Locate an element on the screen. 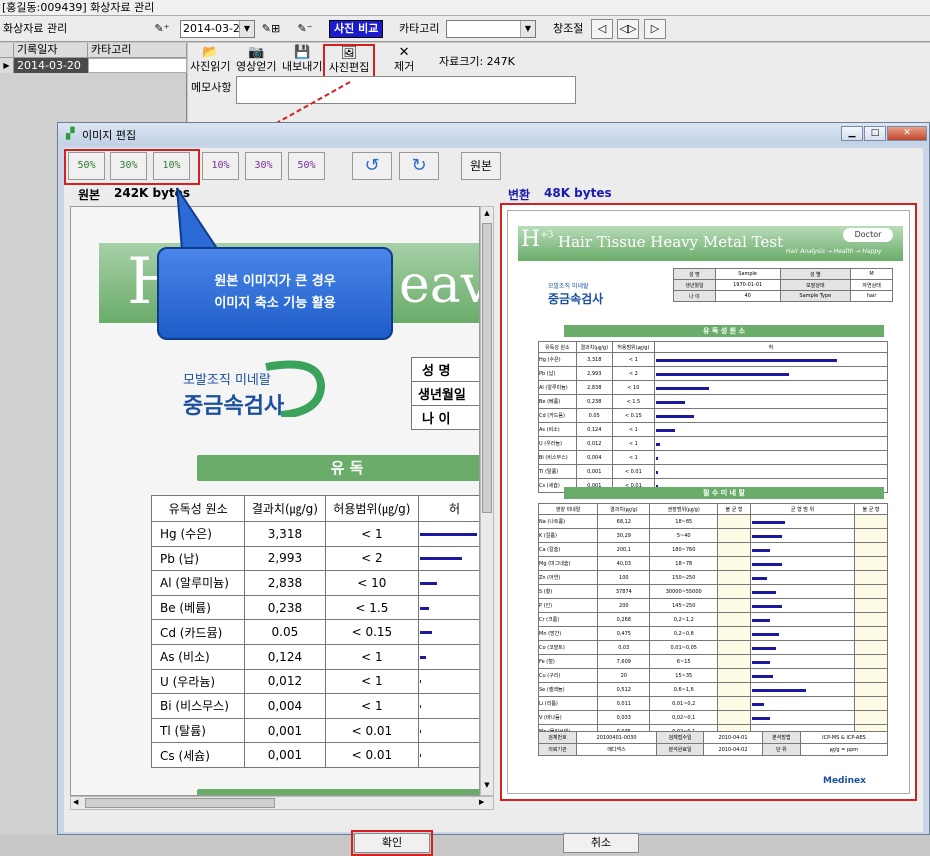  callout-line-1: 원본 이미지가 큰 경우 is located at coordinates (275, 281).